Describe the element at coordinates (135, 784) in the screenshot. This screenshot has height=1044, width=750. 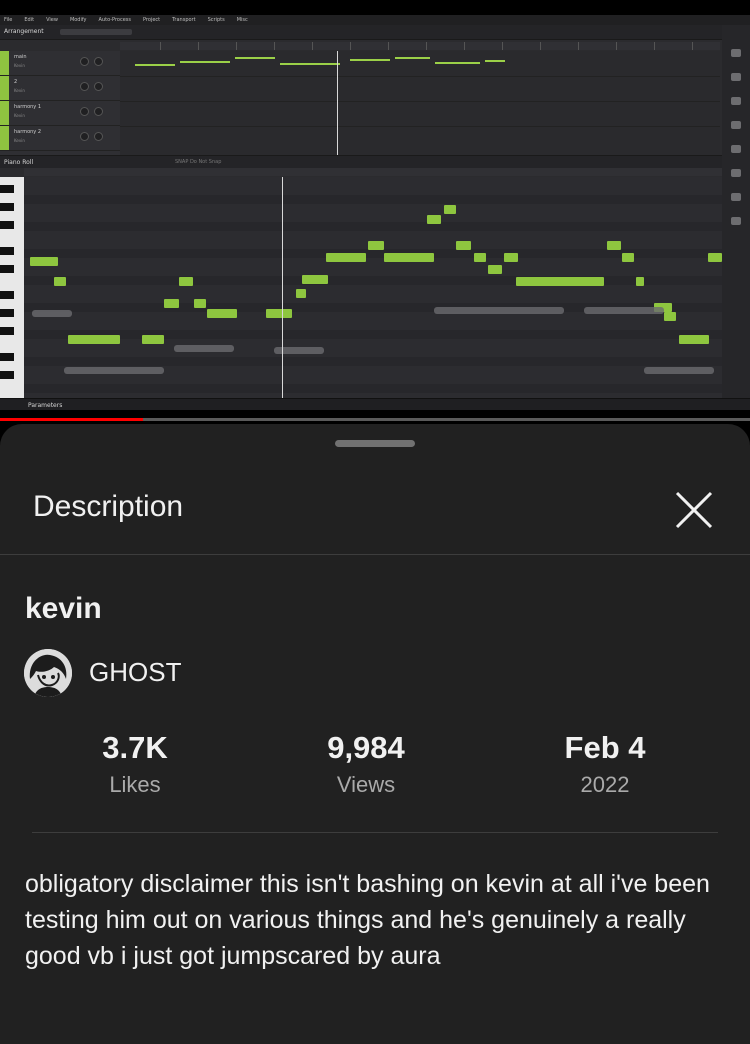
I see `likes-label: Likes` at that location.